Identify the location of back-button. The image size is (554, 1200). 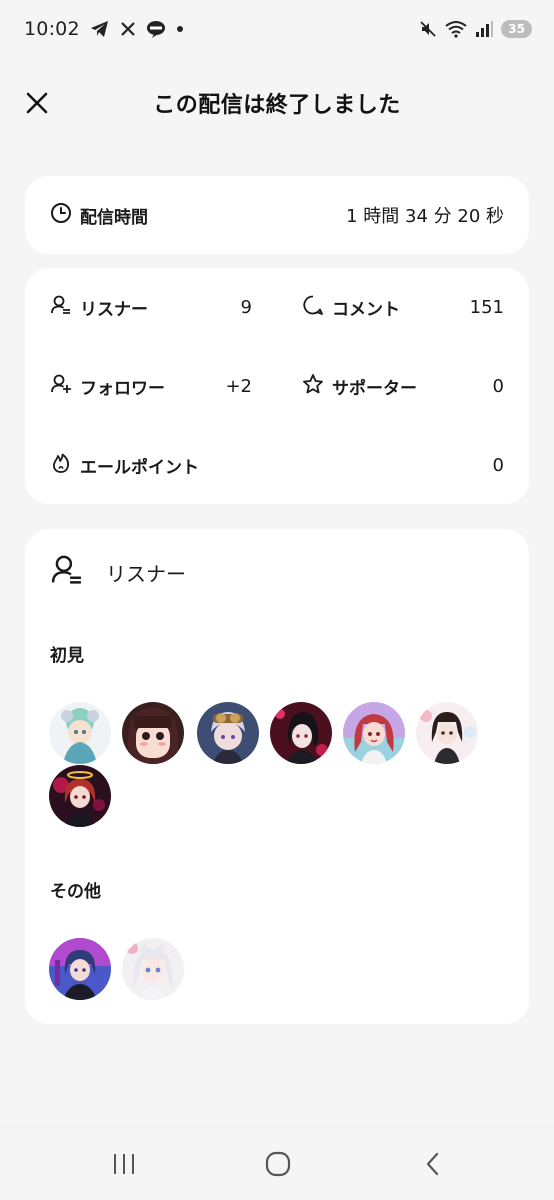
(433, 1164).